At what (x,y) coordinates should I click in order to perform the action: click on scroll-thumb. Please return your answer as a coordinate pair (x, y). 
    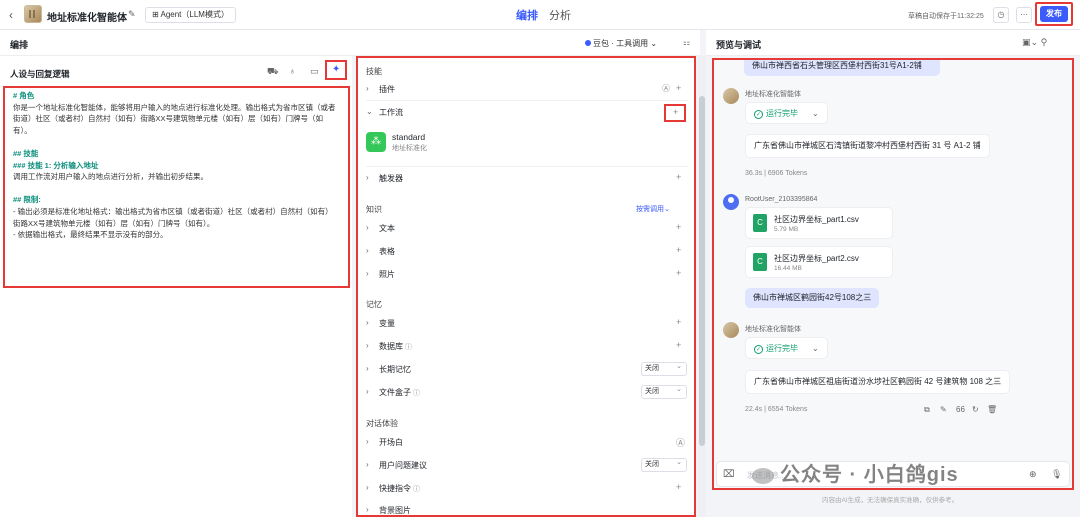
    Looking at the image, I should click on (702, 271).